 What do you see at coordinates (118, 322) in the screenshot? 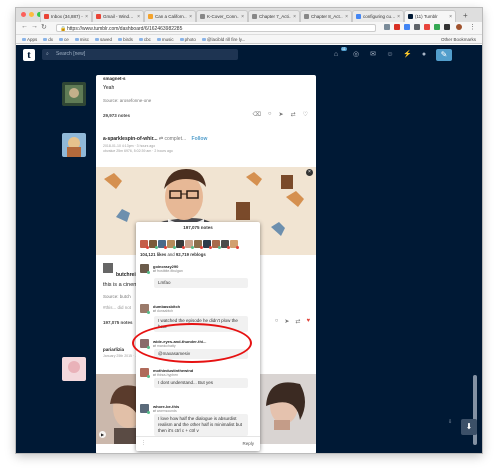
I see `notes-count: 197,075 notes` at bounding box center [118, 322].